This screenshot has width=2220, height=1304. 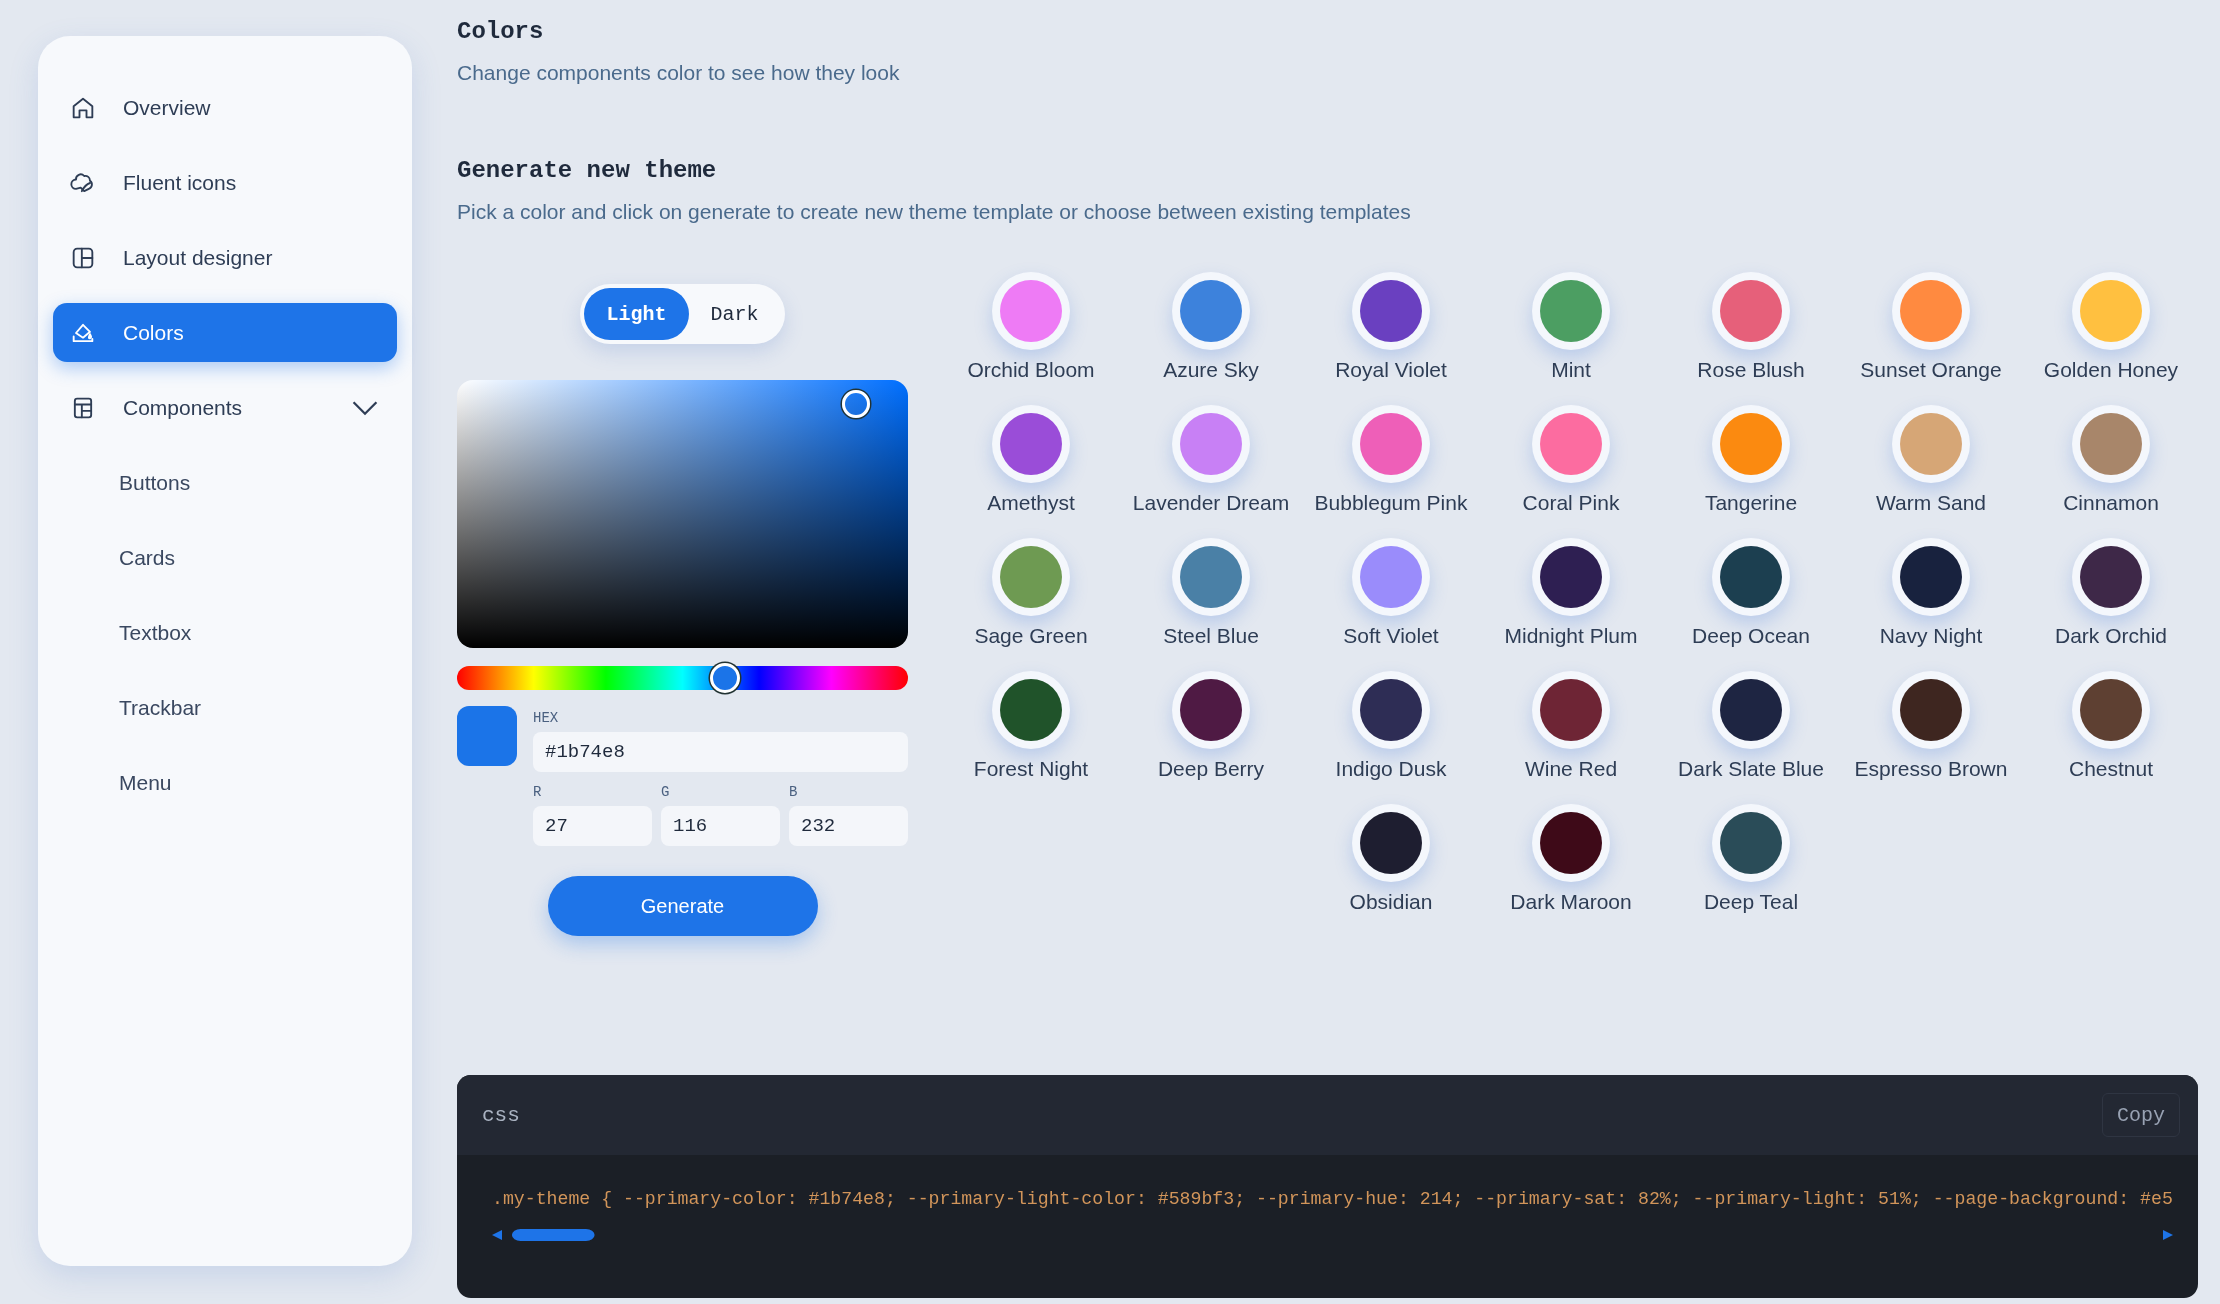 What do you see at coordinates (1031, 370) in the screenshot?
I see `swatch-label: Orchid Bloom` at bounding box center [1031, 370].